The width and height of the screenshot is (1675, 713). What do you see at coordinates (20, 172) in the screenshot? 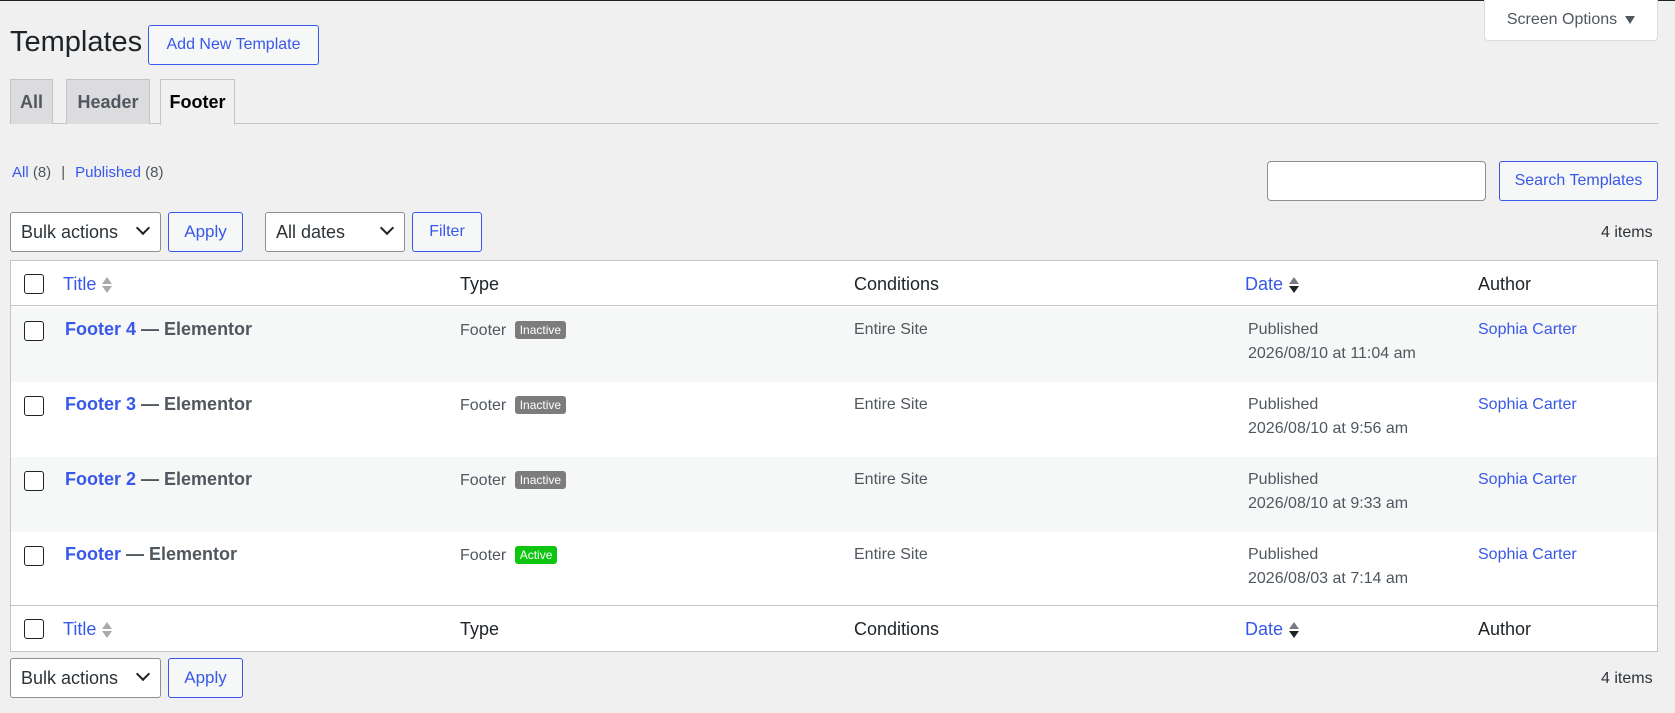
I see `view-all-link: All` at bounding box center [20, 172].